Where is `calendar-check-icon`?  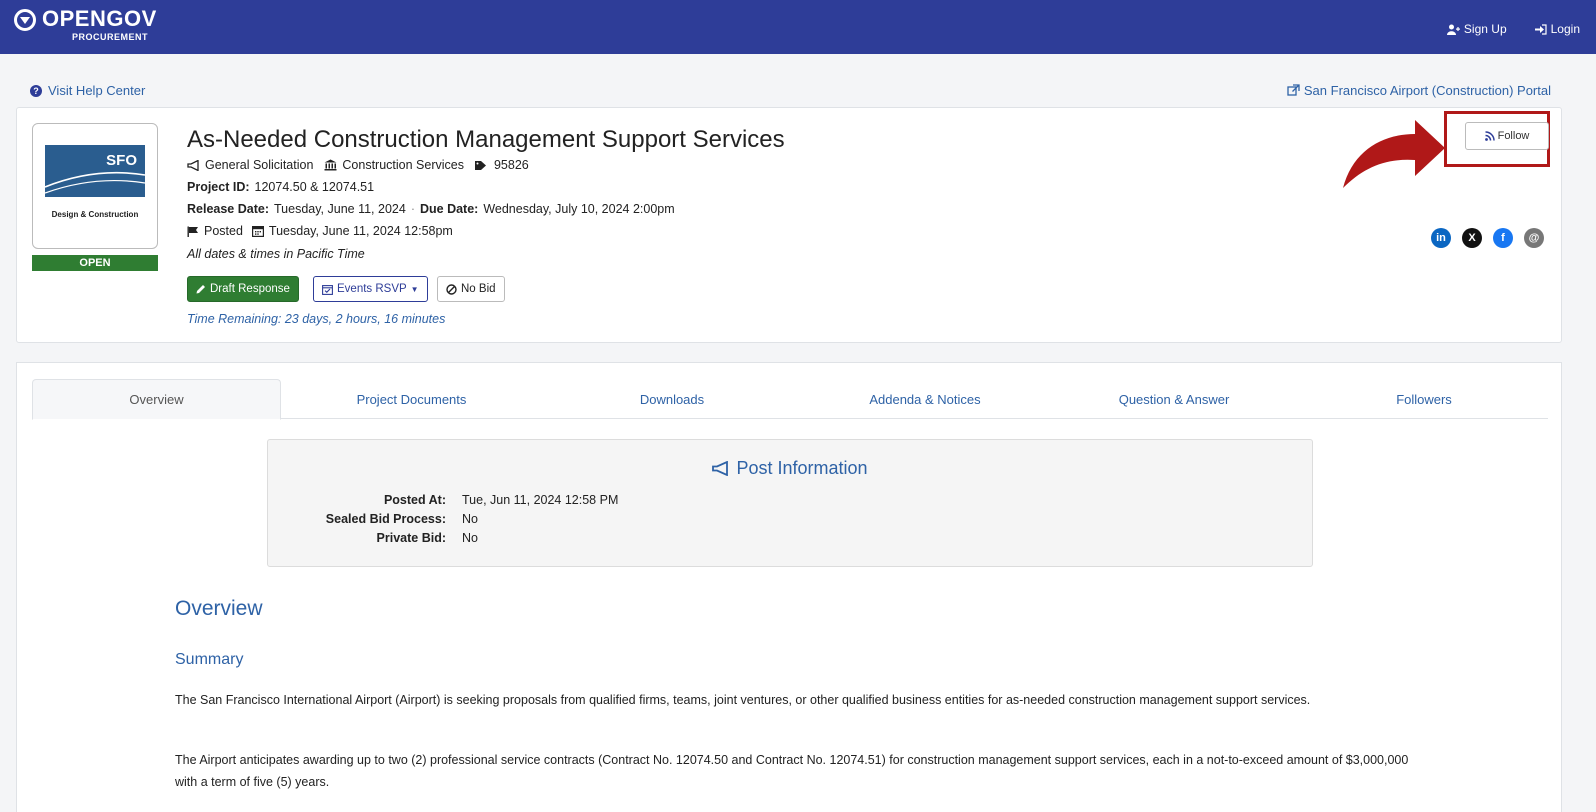 calendar-check-icon is located at coordinates (327, 289).